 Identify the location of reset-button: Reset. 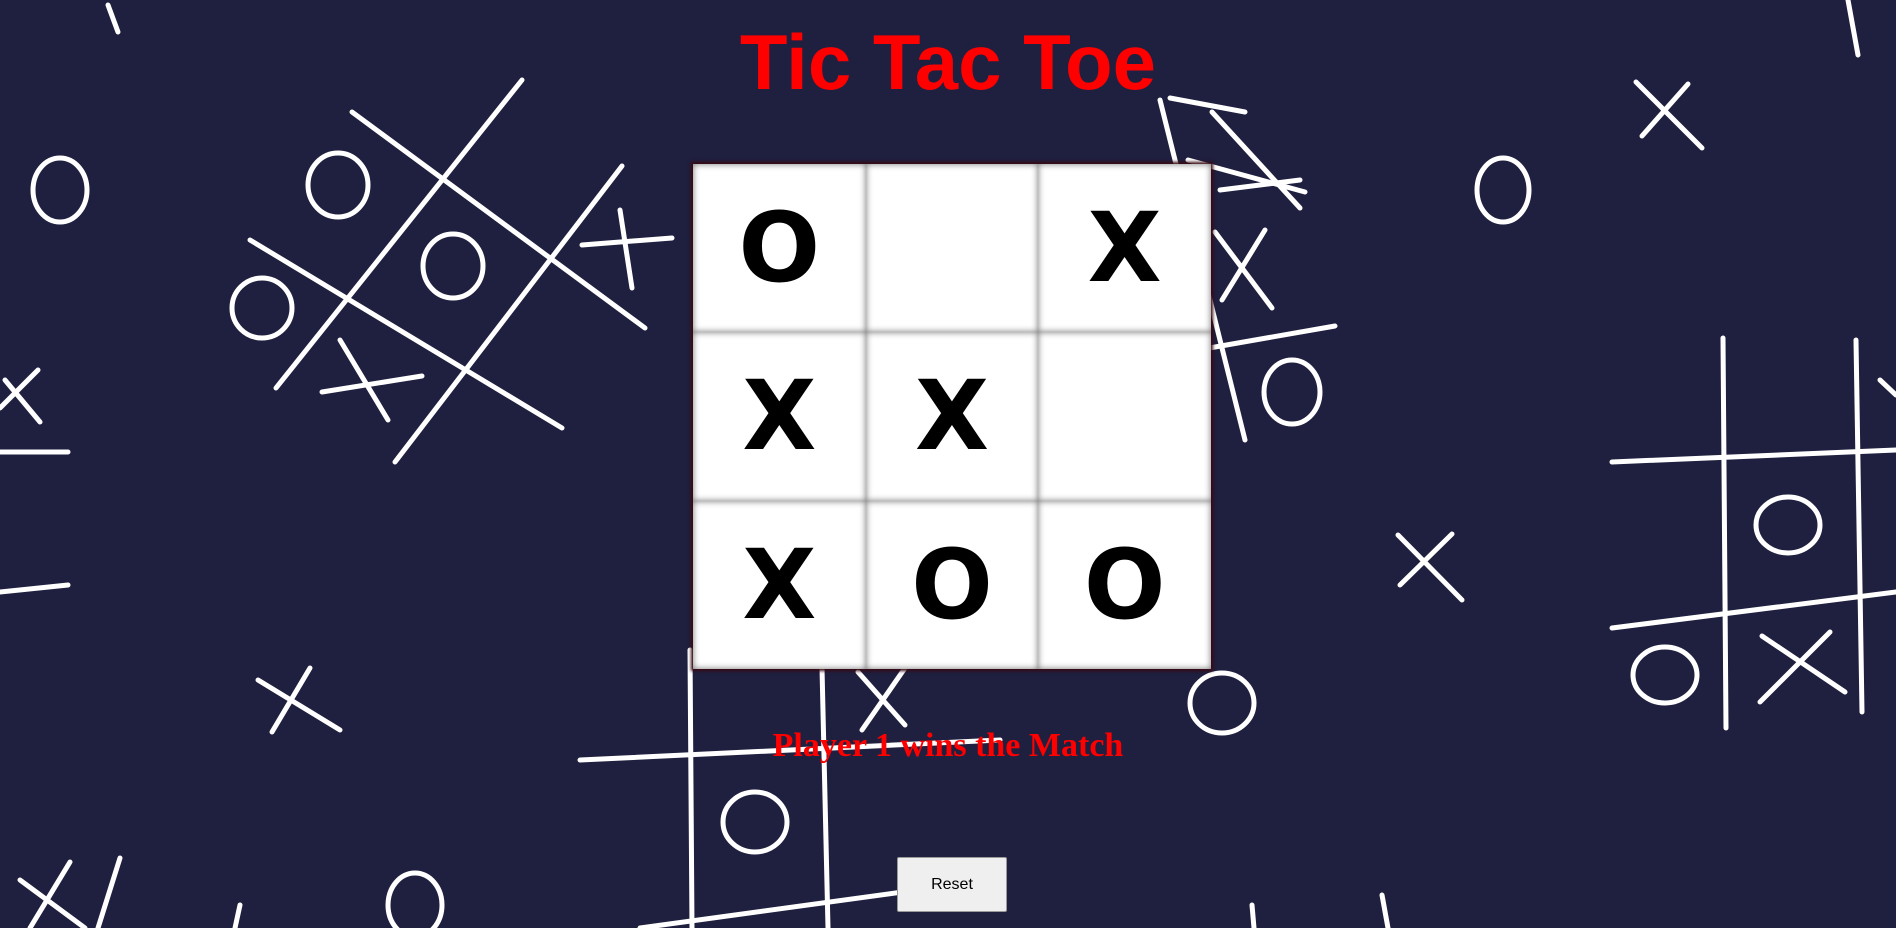
(952, 884).